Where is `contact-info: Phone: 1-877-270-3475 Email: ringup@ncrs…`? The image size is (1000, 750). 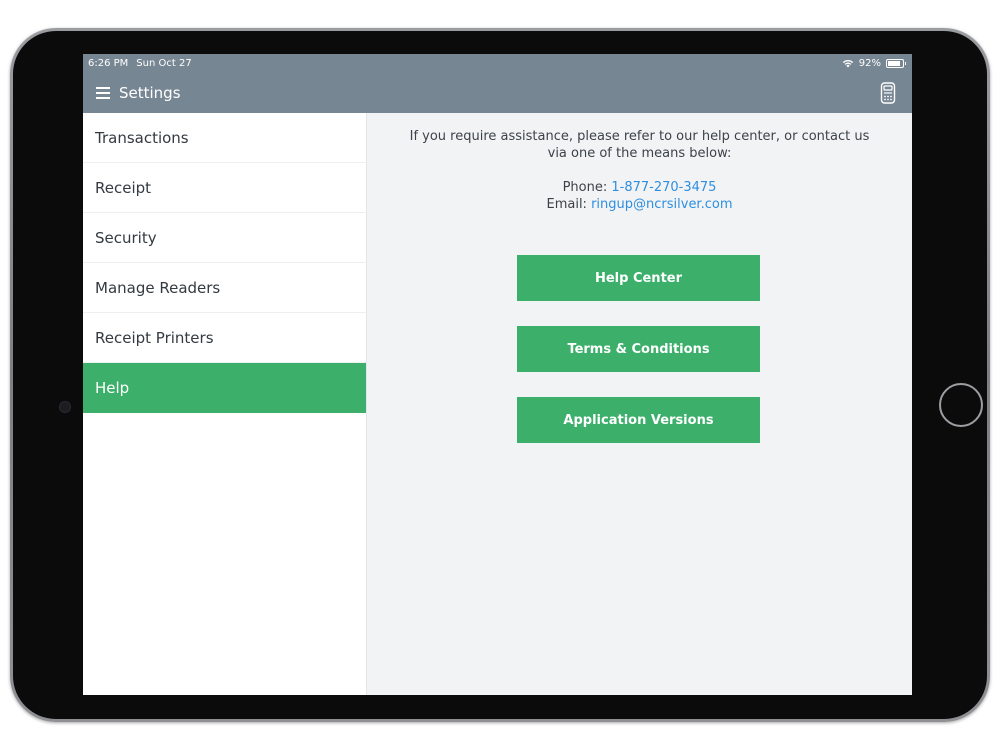
contact-info: Phone: 1-877-270-3475 Email: ringup@ncrs… is located at coordinates (639, 196).